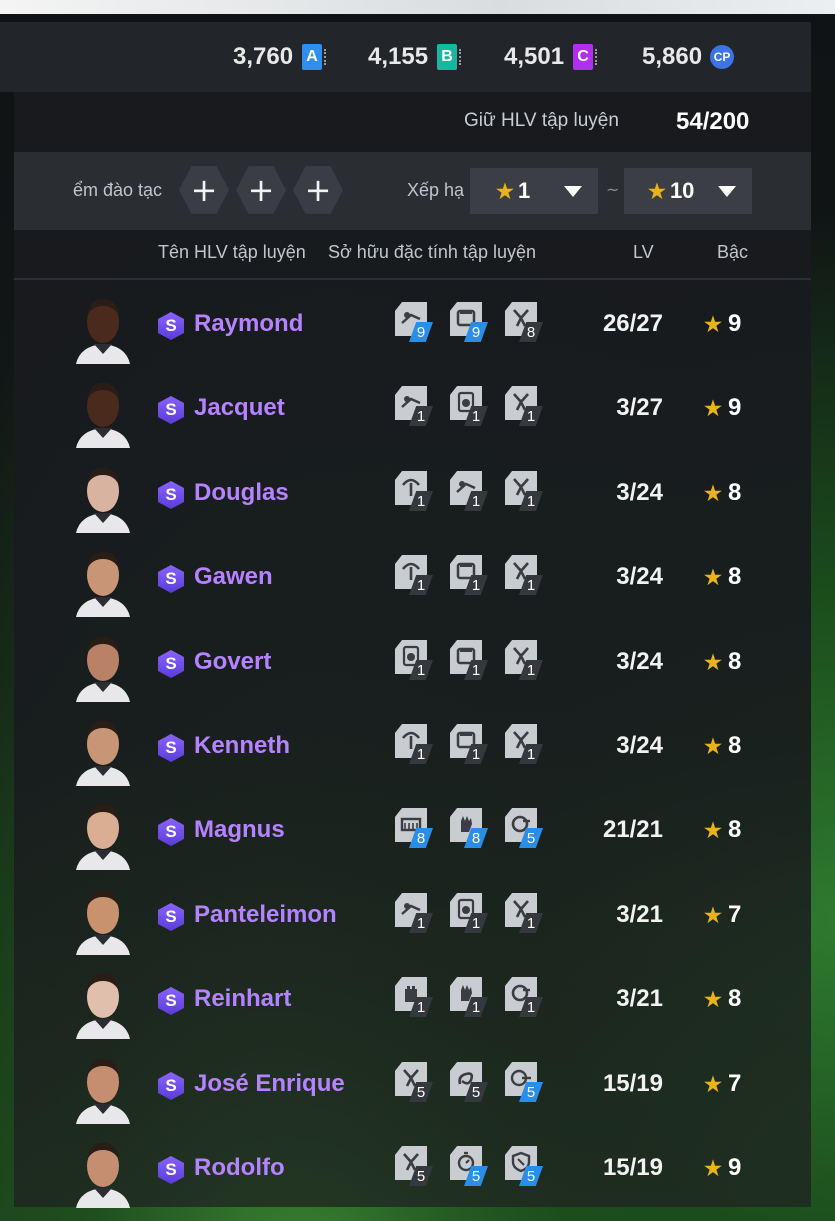 The image size is (835, 1221). What do you see at coordinates (732, 252) in the screenshot?
I see `header-grade: Bậc` at bounding box center [732, 252].